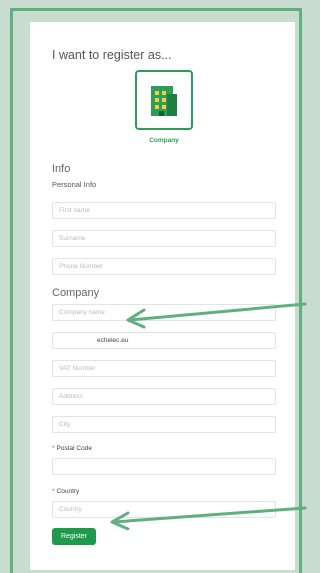 The width and height of the screenshot is (320, 573). I want to click on company-option-label: Company, so click(164, 140).